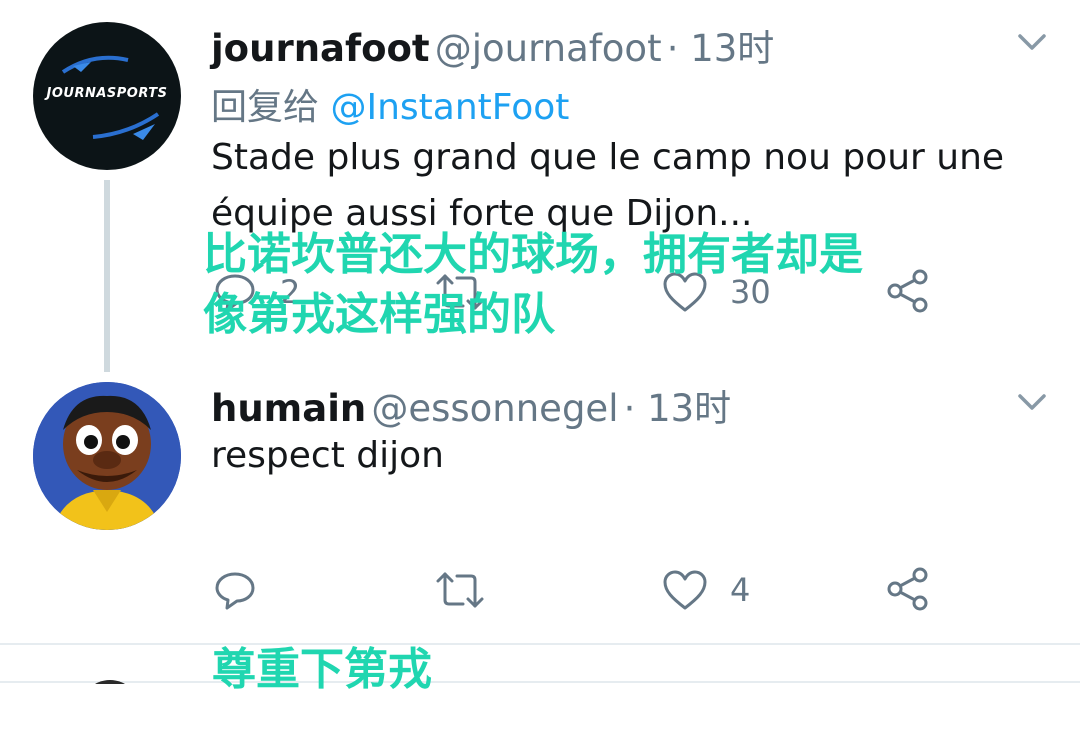  I want to click on tweet1-reply-context: 回复给 @InstantFoot, so click(390, 104).